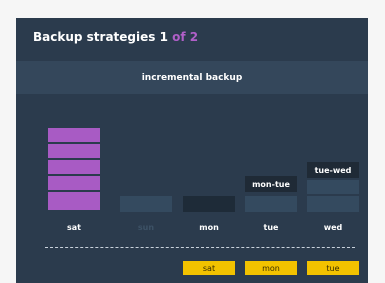 The image size is (385, 283). What do you see at coordinates (333, 187) in the screenshot?
I see `wed-slot-upper` at bounding box center [333, 187].